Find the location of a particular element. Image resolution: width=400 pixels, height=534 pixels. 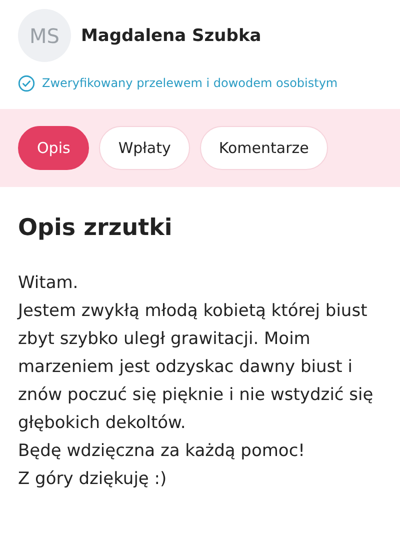

avatar: MS is located at coordinates (44, 35).